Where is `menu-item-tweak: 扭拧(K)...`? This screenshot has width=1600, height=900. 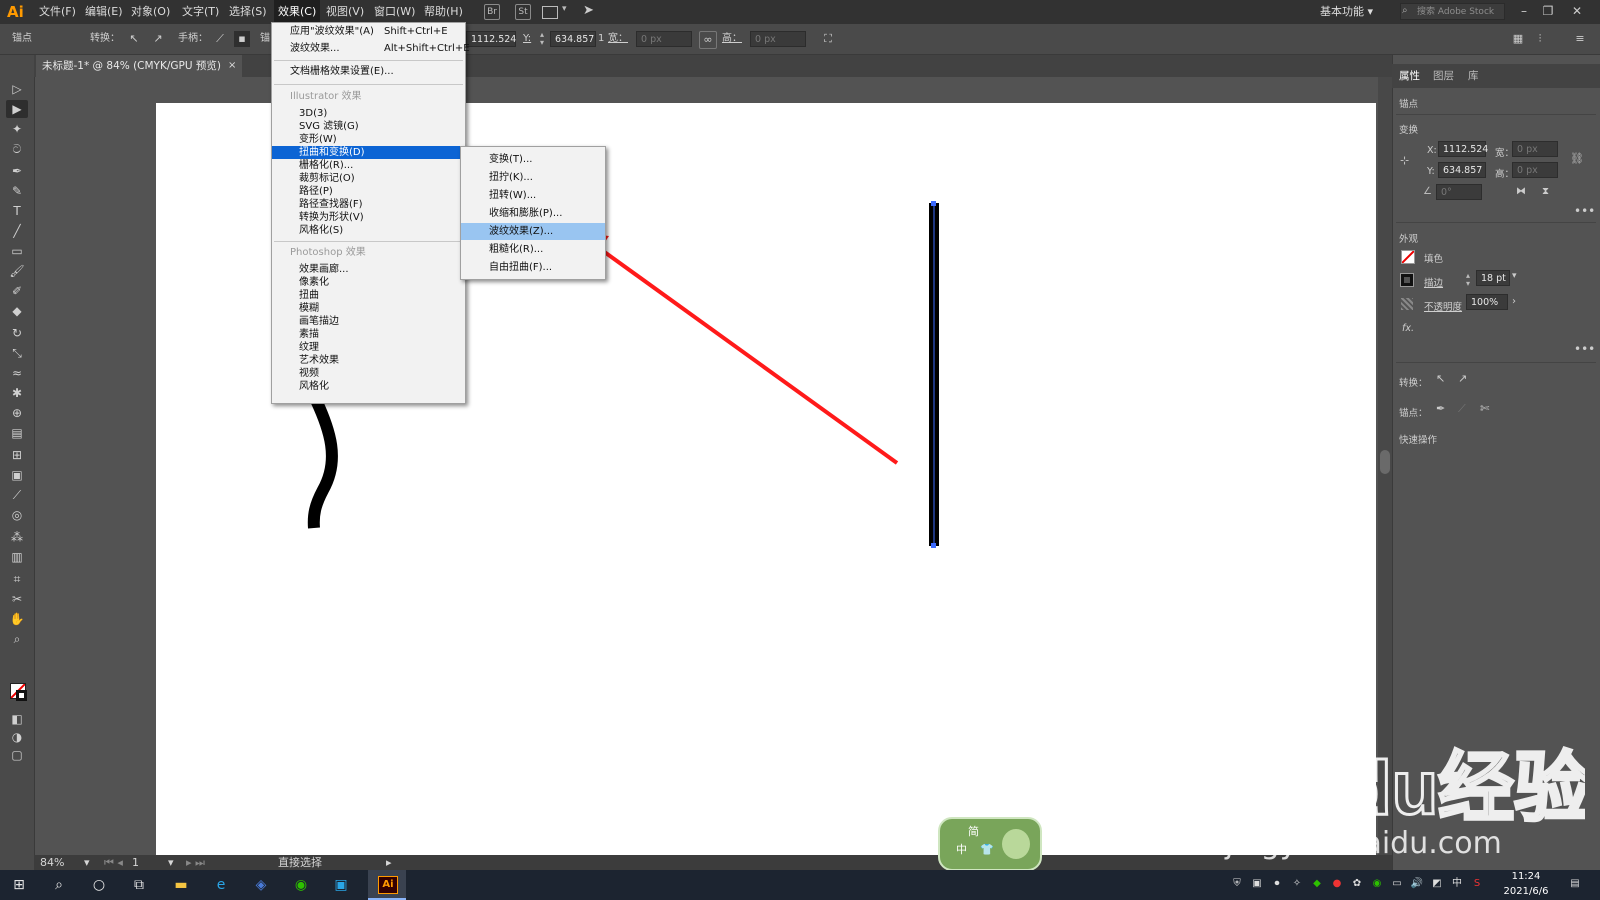 menu-item-tweak: 扭拧(K)... is located at coordinates (533, 177).